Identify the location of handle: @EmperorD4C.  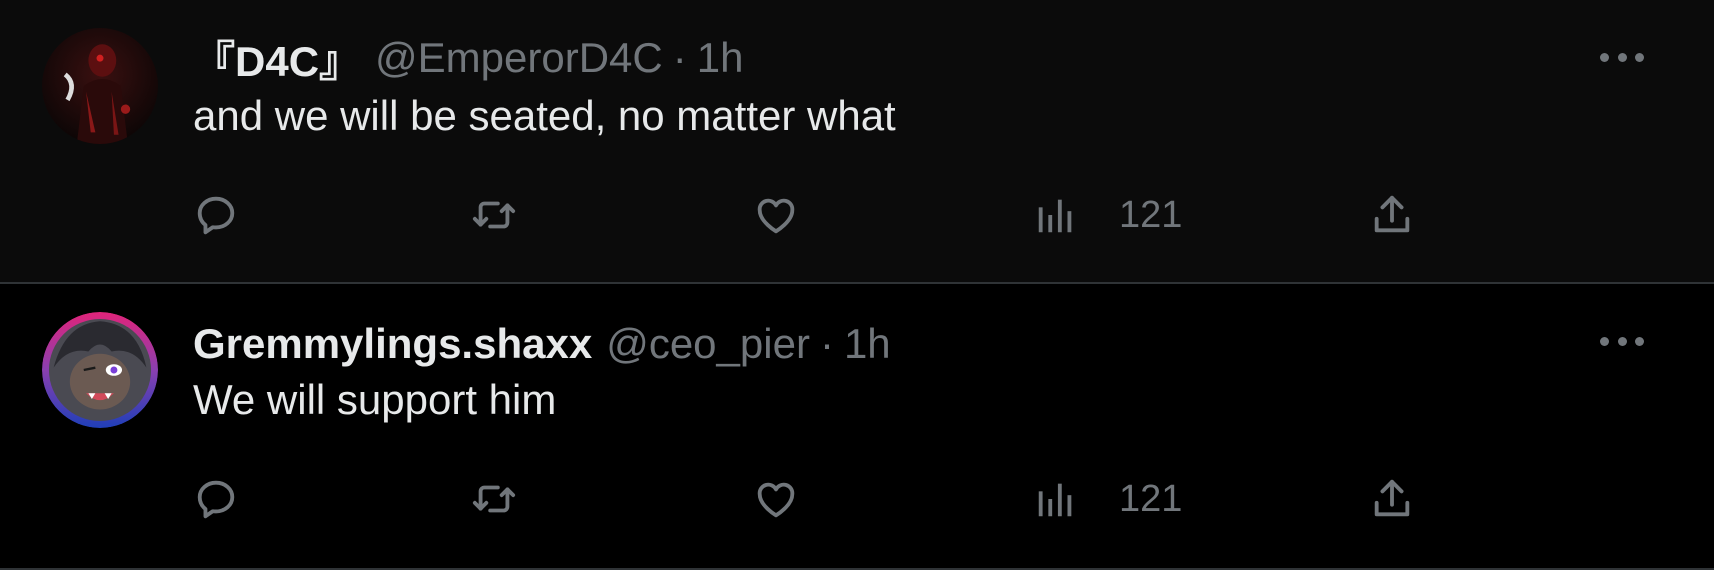
(519, 58).